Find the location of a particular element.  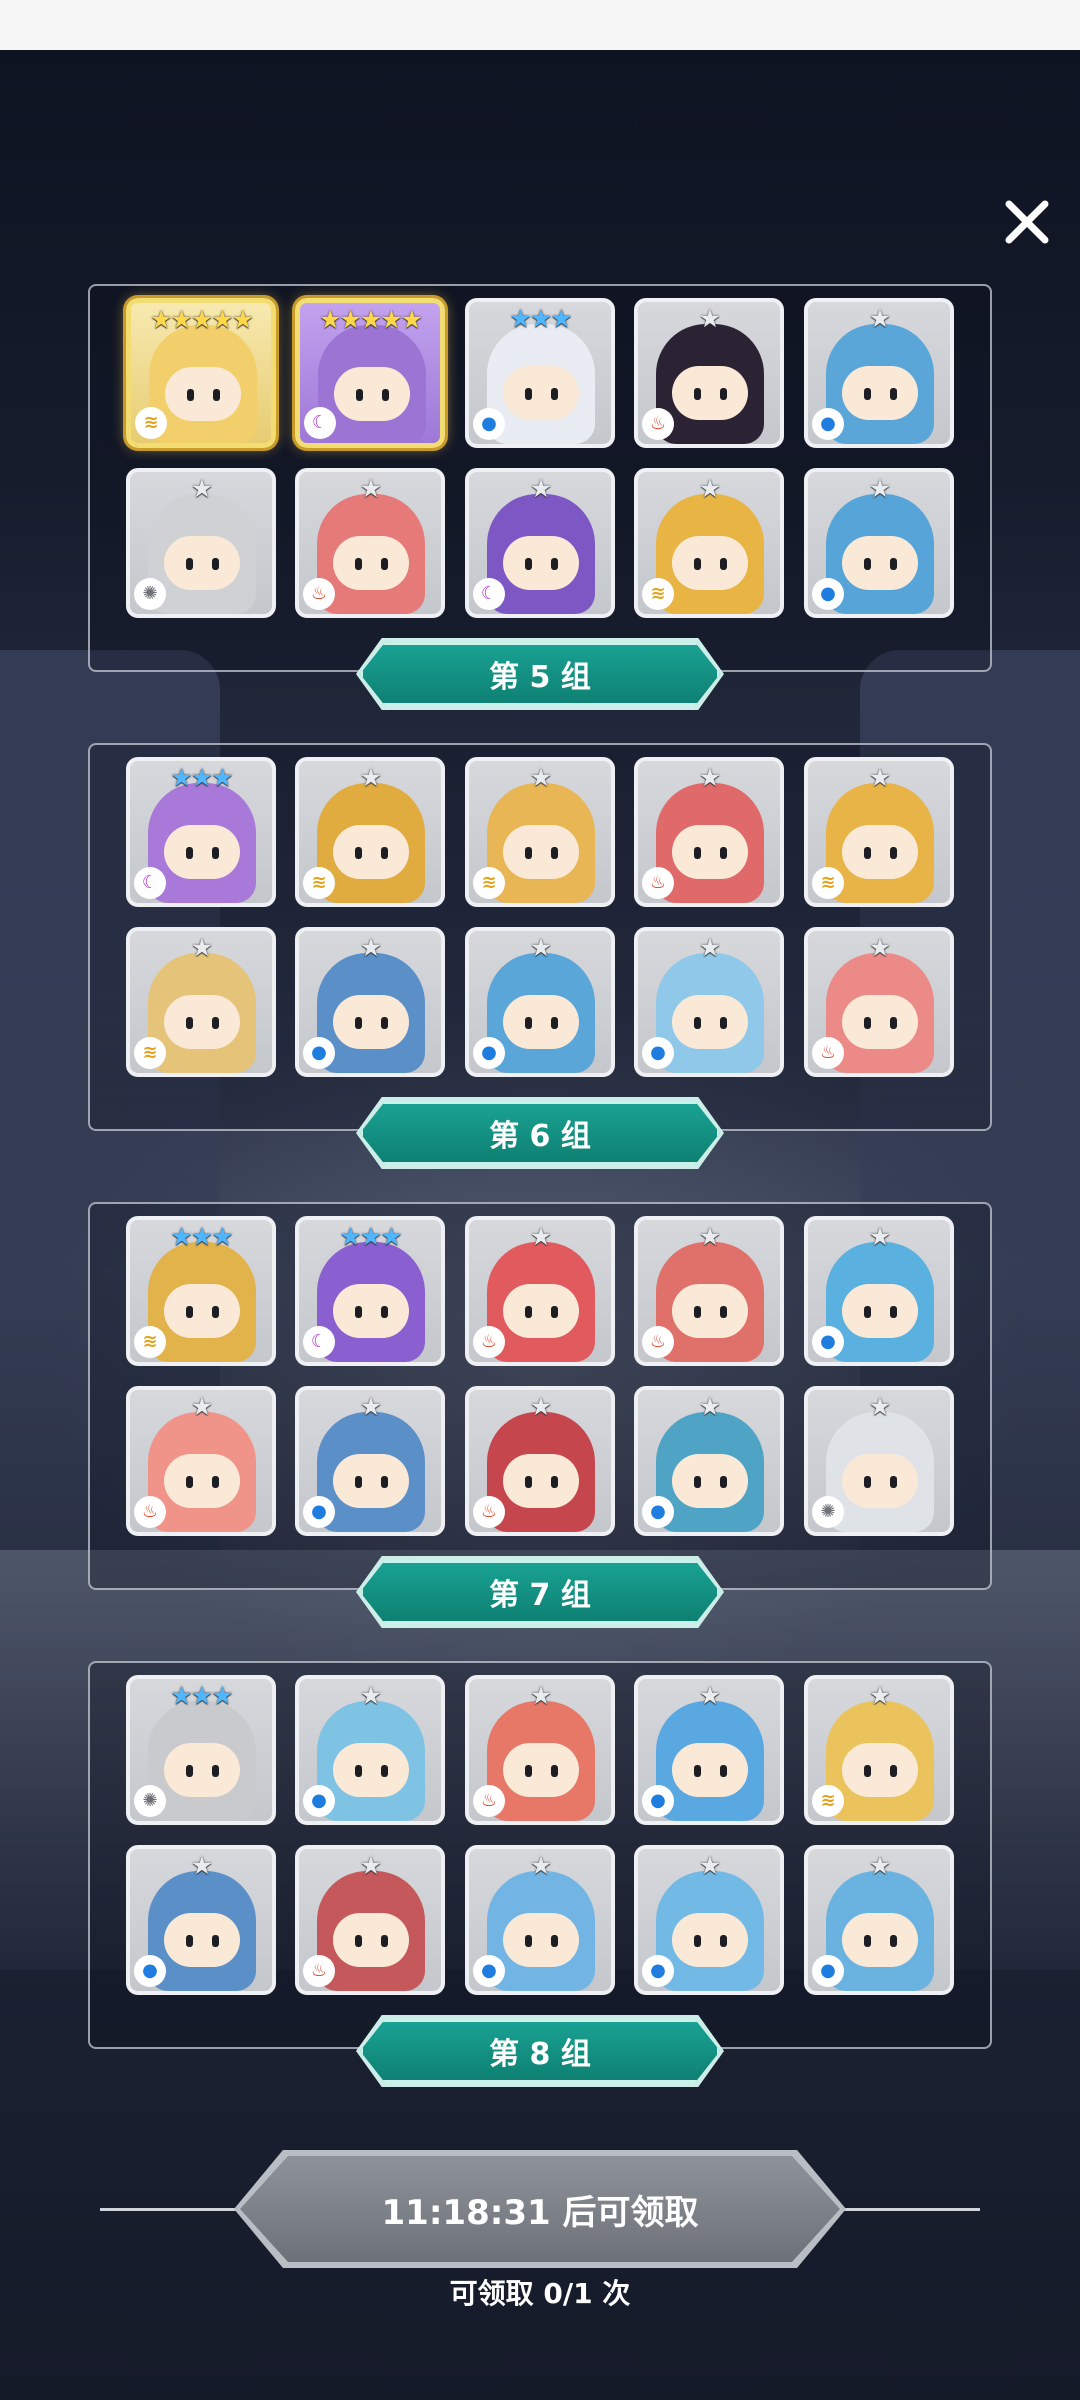

close-icon is located at coordinates (1027, 222).